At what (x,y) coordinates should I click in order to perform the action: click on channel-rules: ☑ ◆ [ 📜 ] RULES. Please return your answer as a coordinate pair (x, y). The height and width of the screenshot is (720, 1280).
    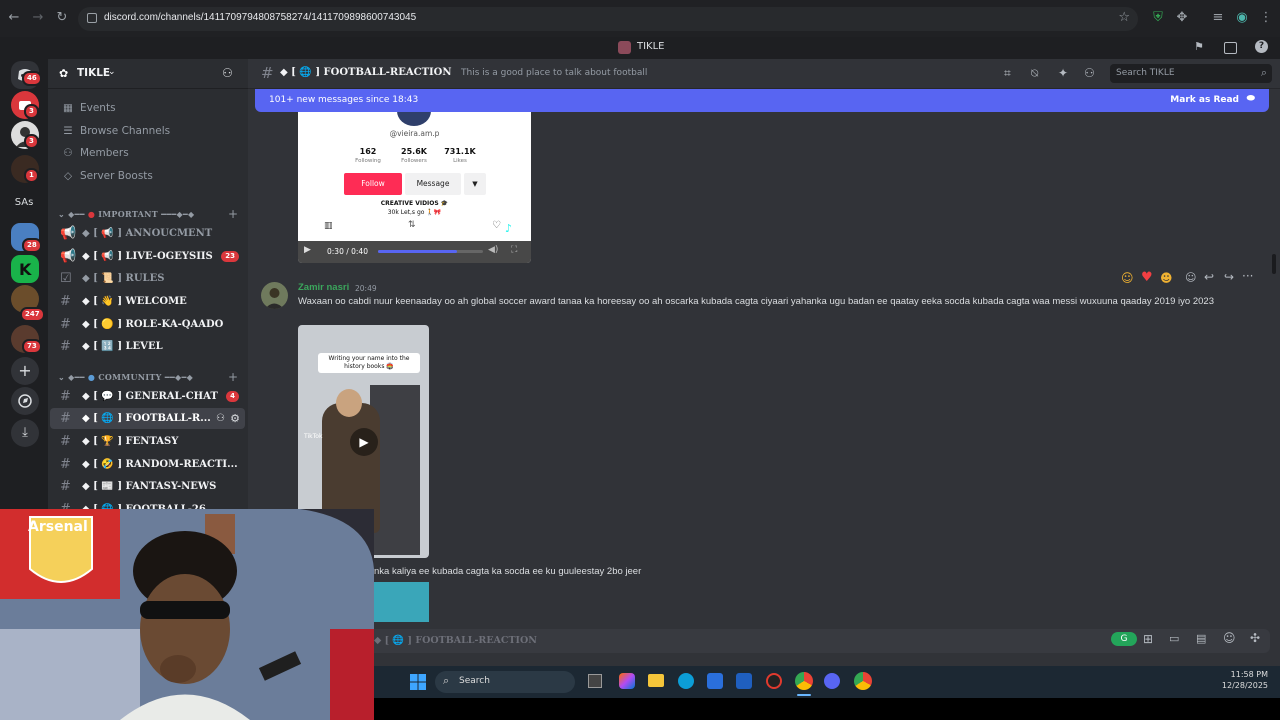
    Looking at the image, I should click on (147, 278).